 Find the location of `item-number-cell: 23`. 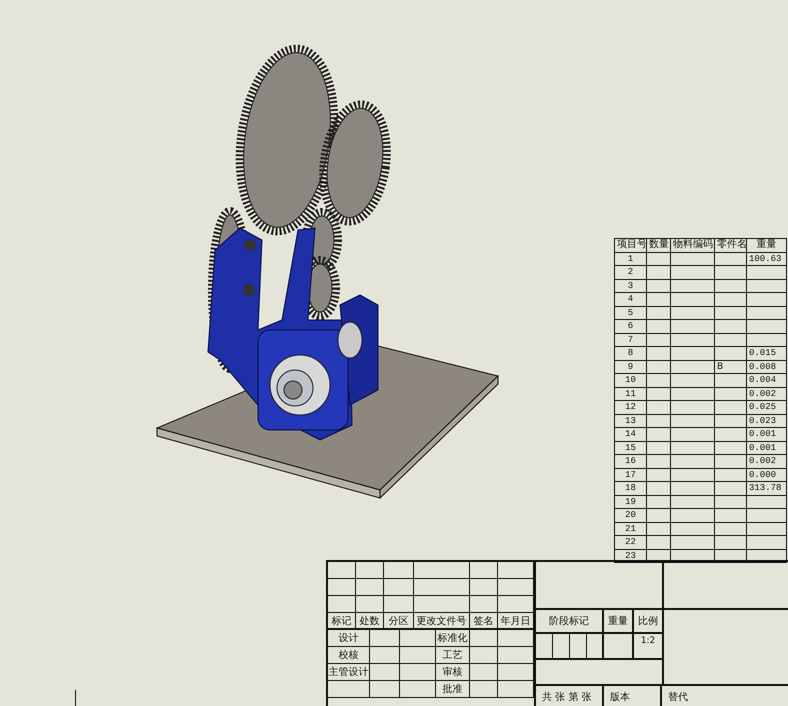

item-number-cell: 23 is located at coordinates (630, 555).